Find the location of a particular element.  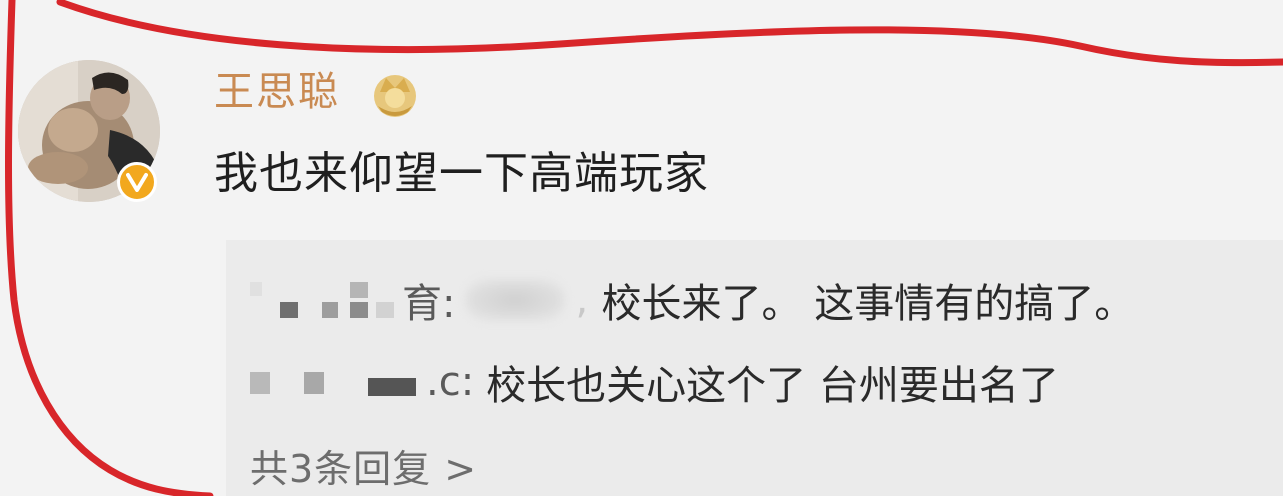

username: 王思聪 is located at coordinates (277, 92).